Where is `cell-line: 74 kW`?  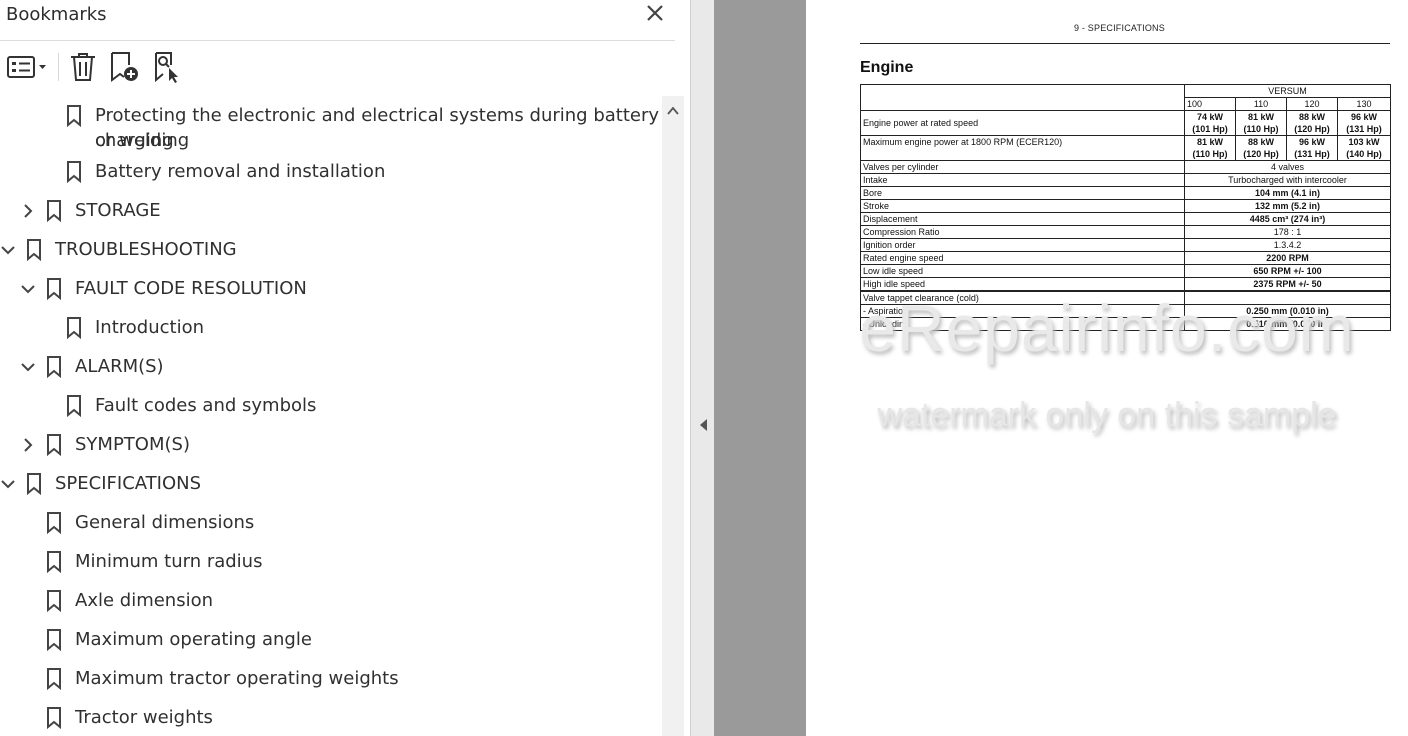 cell-line: 74 kW is located at coordinates (1209, 117).